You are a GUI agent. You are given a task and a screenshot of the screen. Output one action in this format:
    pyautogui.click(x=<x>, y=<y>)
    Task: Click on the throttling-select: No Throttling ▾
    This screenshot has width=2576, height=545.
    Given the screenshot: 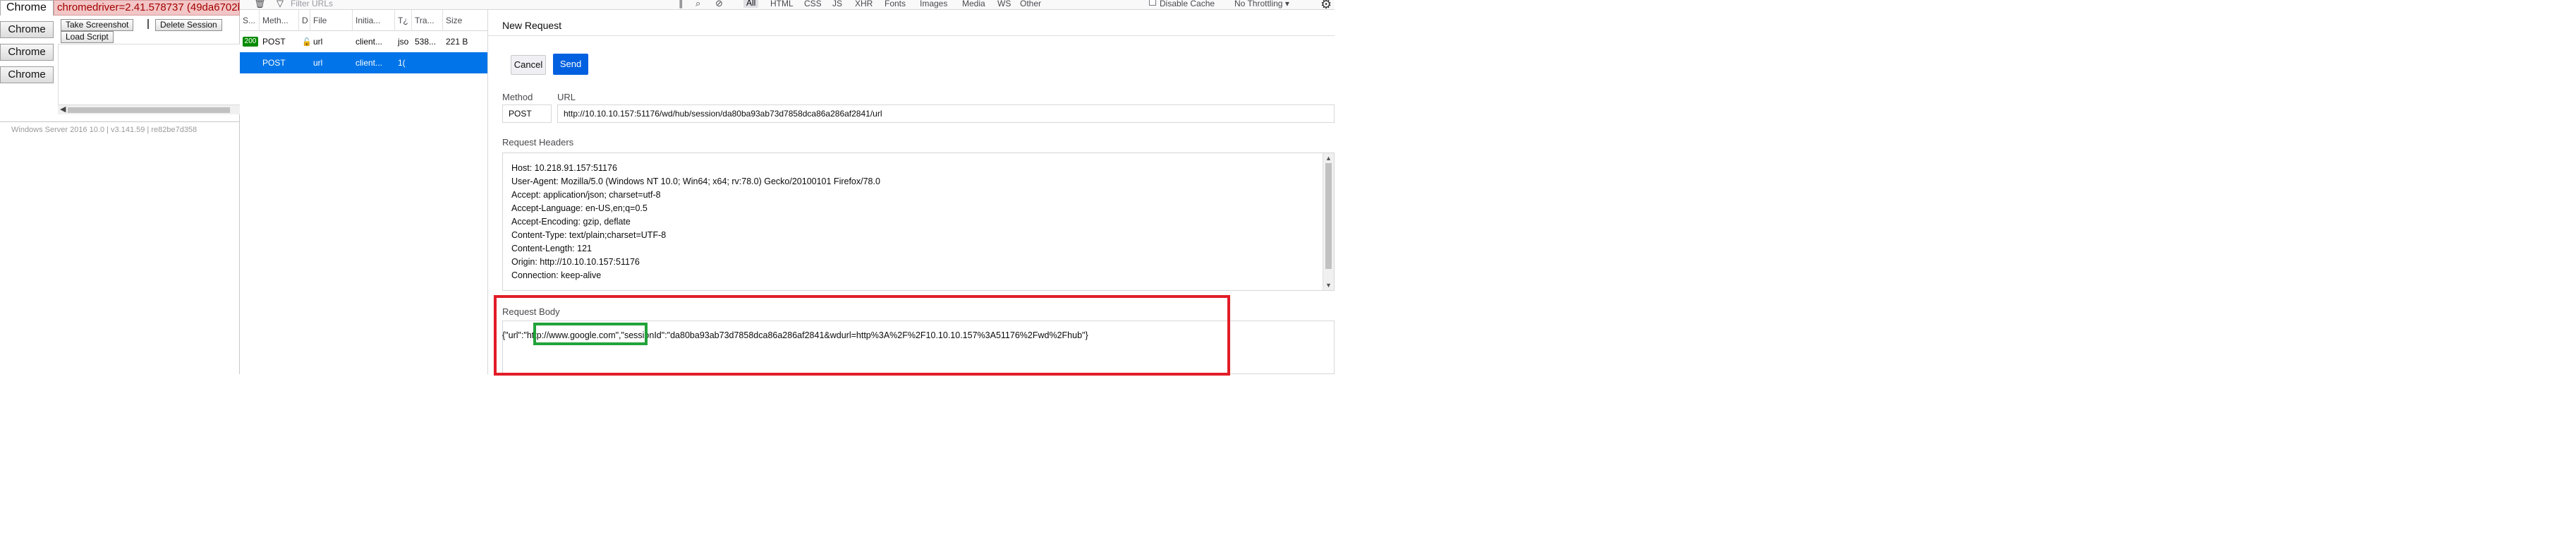 What is the action you would take?
    pyautogui.click(x=1261, y=4)
    